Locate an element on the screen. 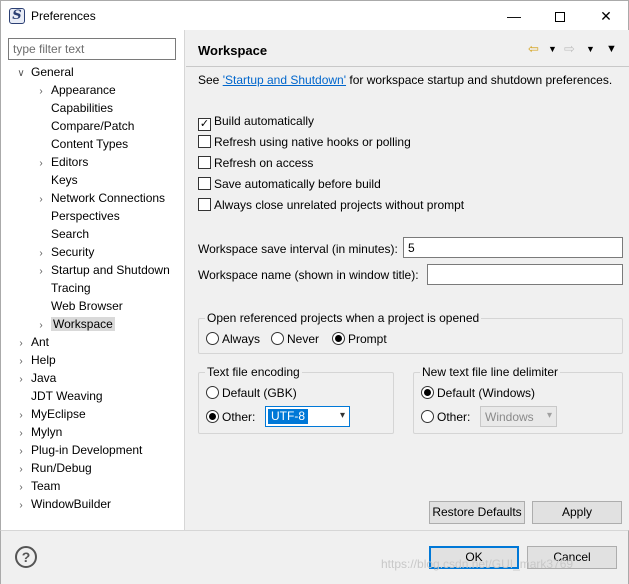 The width and height of the screenshot is (629, 584). maximize-button is located at coordinates (560, 16).